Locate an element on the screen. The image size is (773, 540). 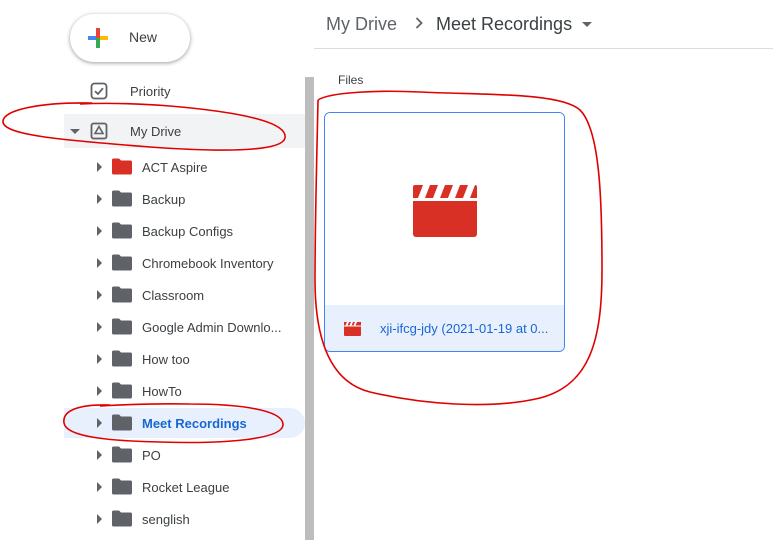
file-thumbnail is located at coordinates (444, 209).